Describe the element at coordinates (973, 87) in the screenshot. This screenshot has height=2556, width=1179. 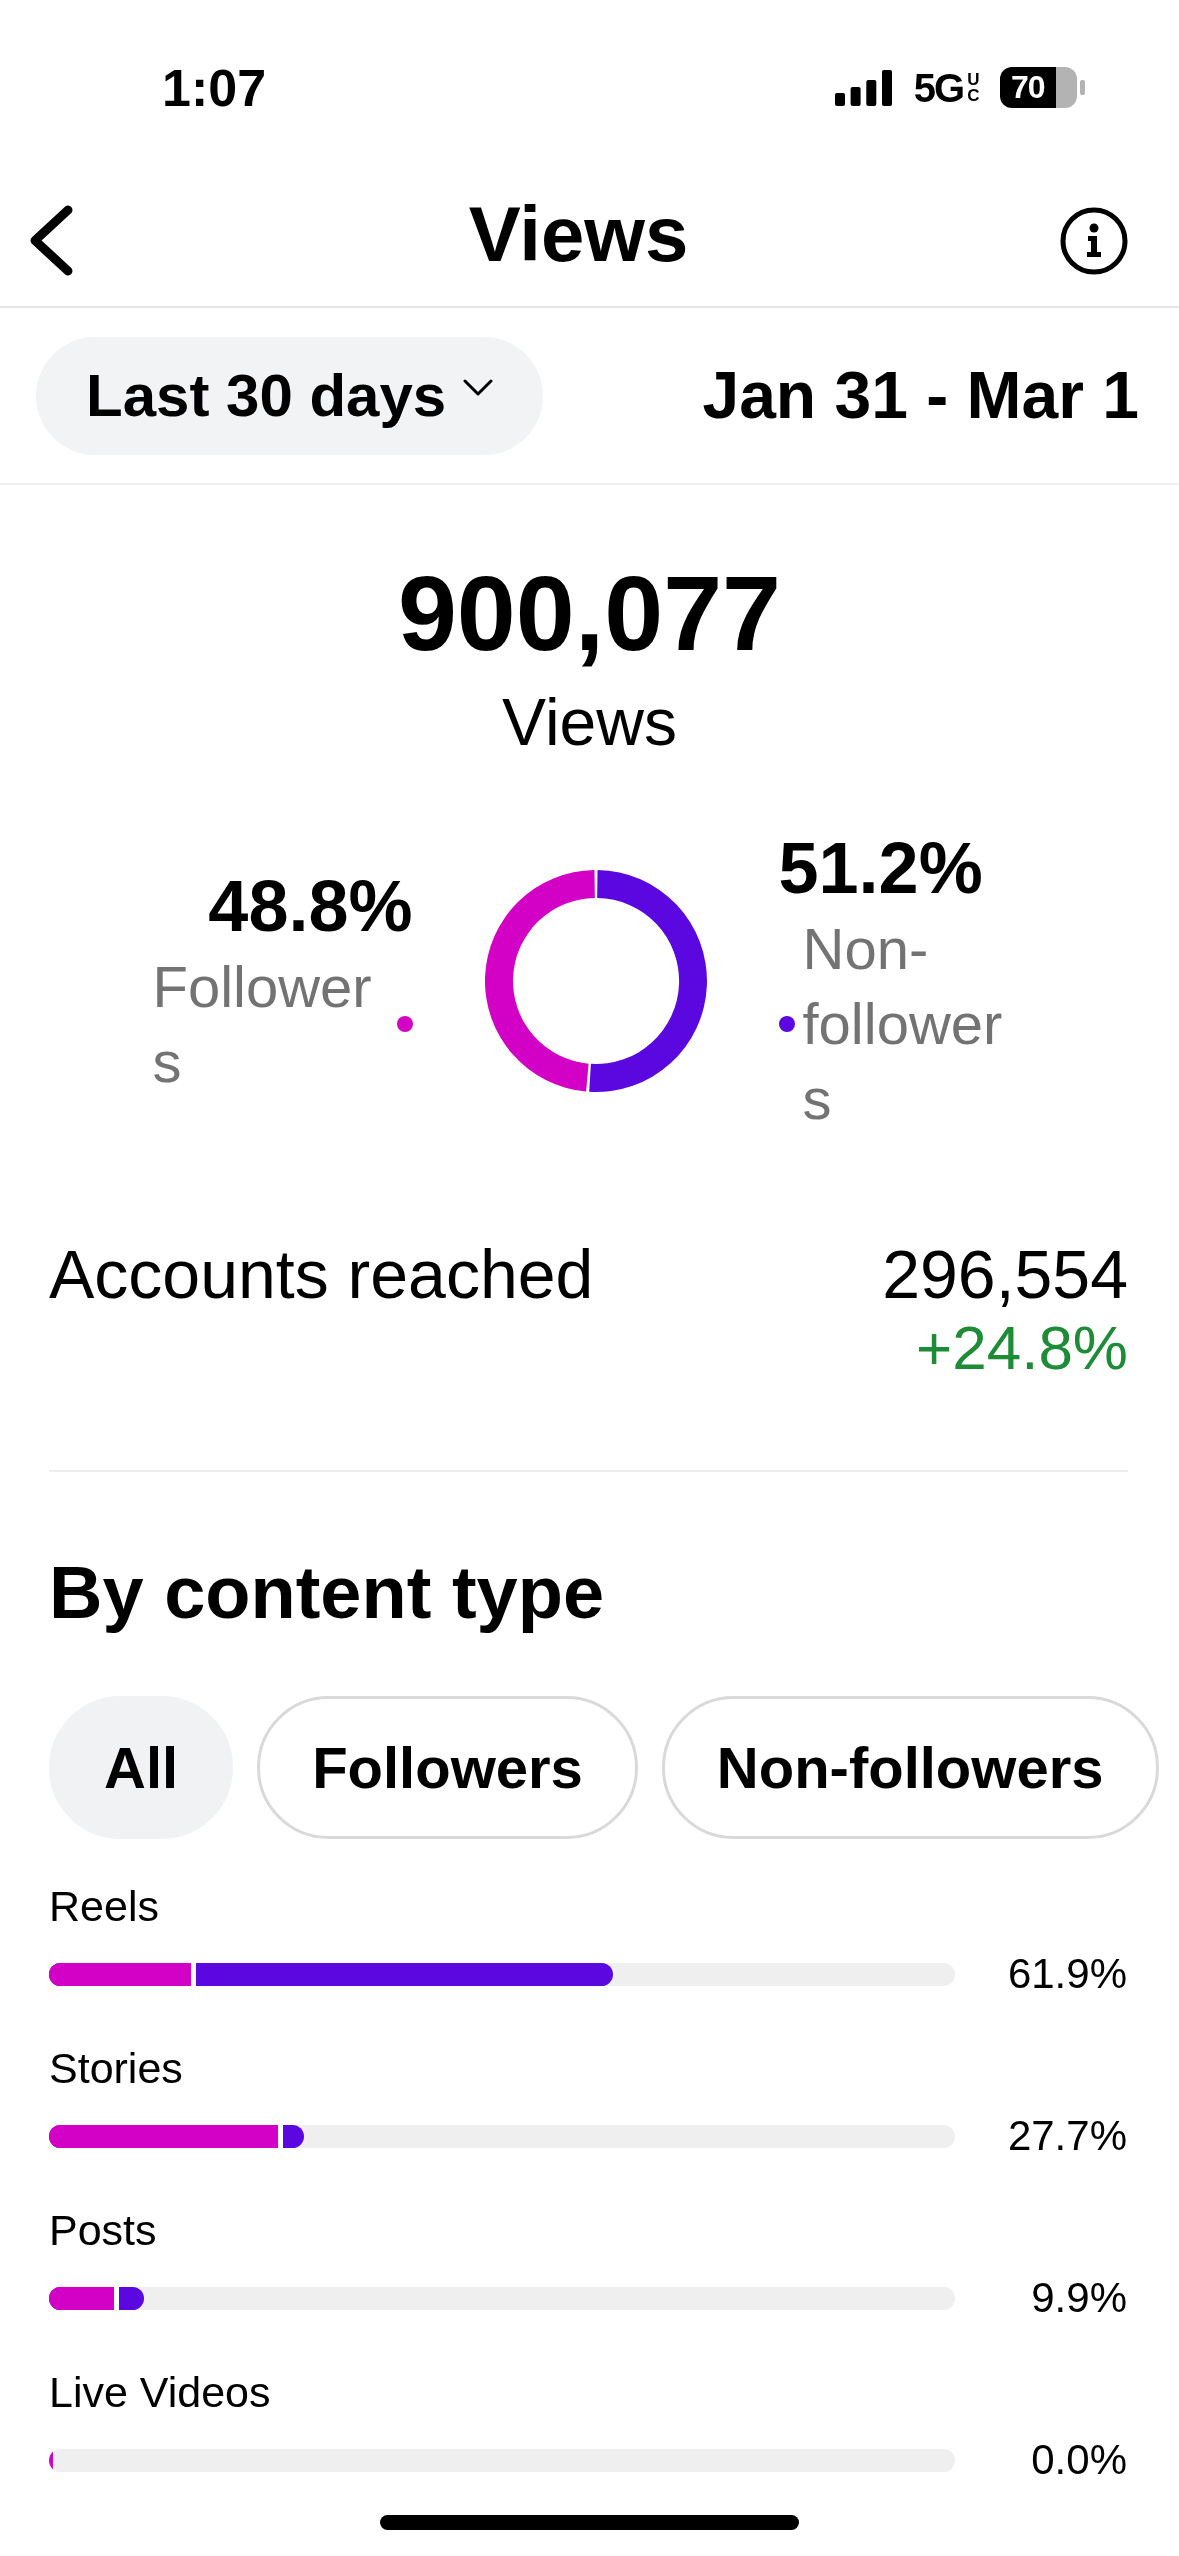
I see `network-badge-text: UC` at that location.